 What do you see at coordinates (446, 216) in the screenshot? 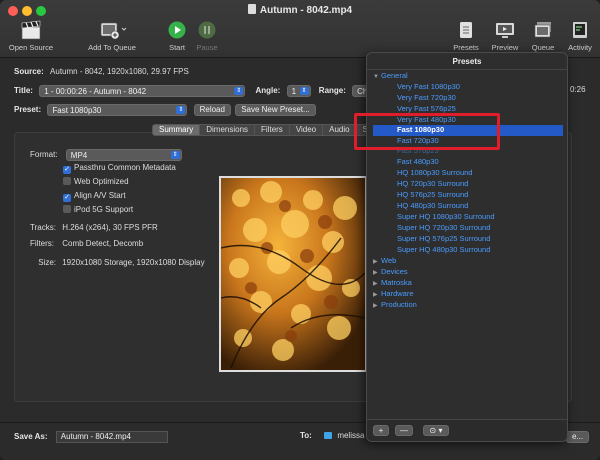
I see `preset-item: Super HQ 1080p30 Surround` at bounding box center [446, 216].